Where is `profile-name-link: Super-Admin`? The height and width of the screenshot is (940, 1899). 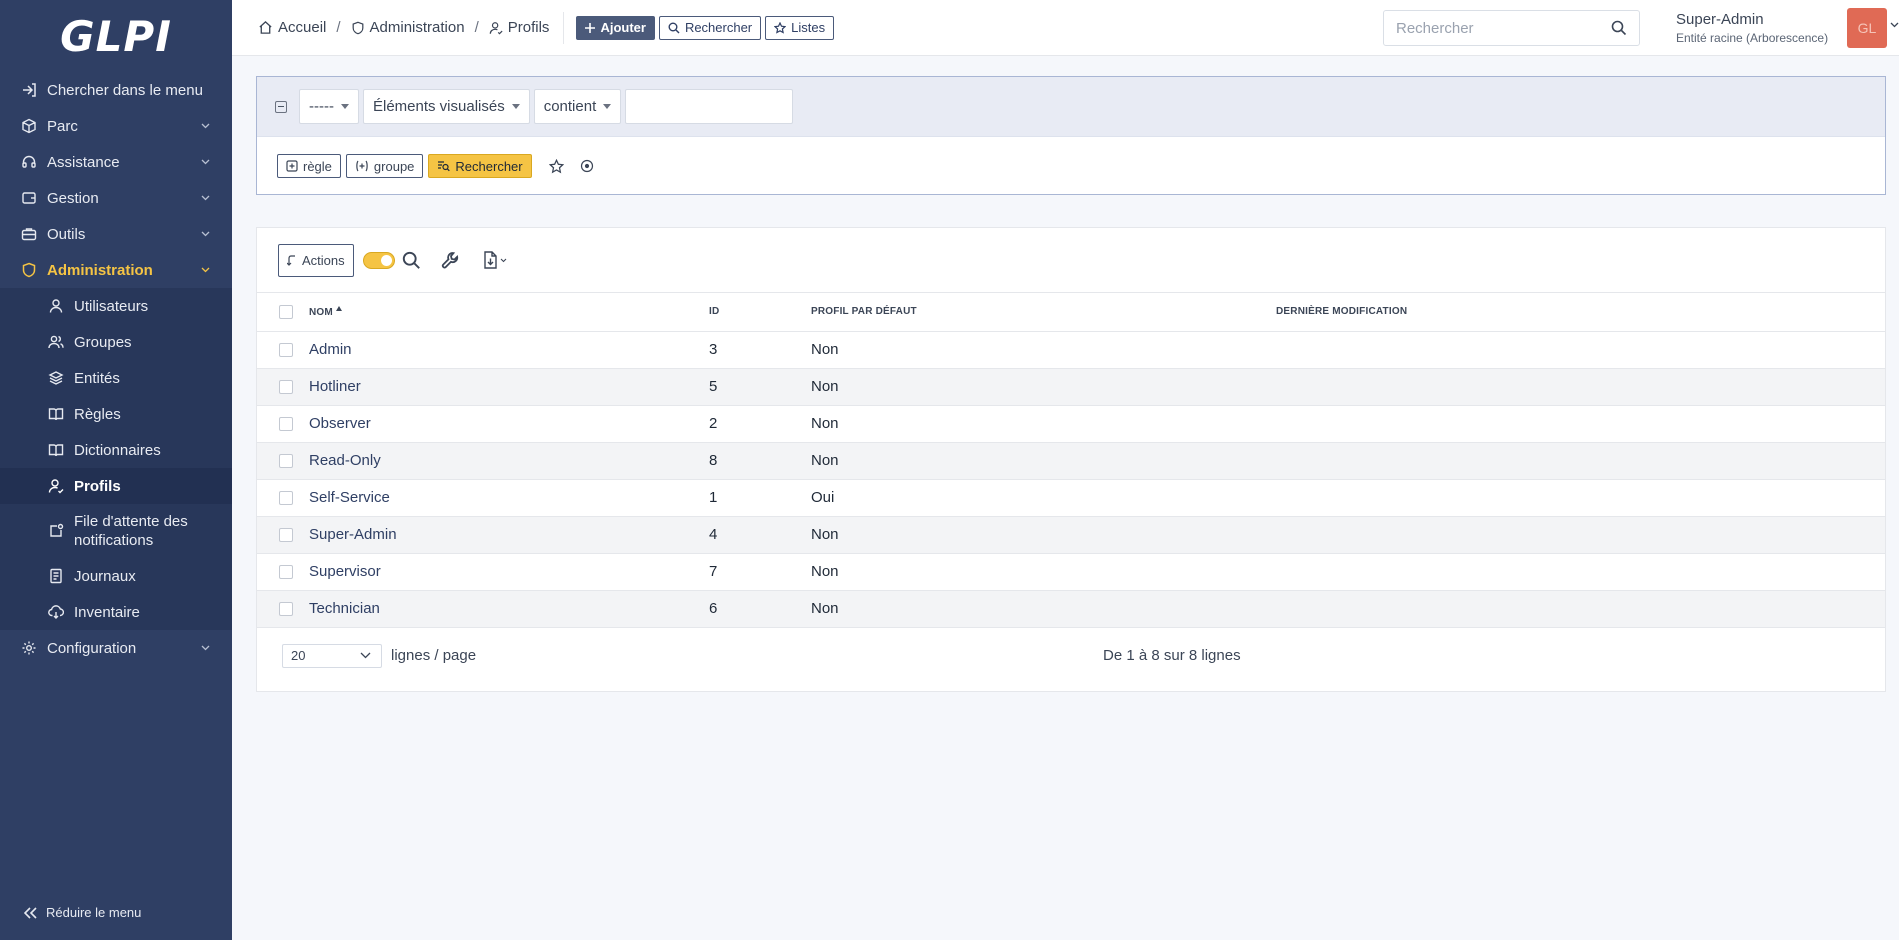
profile-name-link: Super-Admin is located at coordinates (353, 534).